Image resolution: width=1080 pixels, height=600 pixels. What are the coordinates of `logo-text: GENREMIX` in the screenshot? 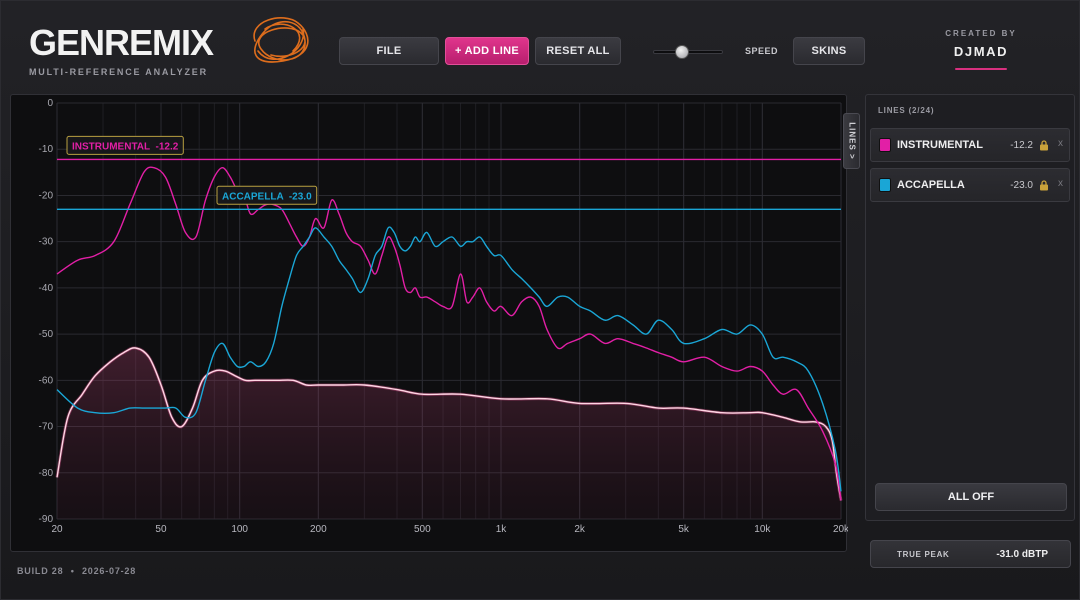 It's located at (121, 42).